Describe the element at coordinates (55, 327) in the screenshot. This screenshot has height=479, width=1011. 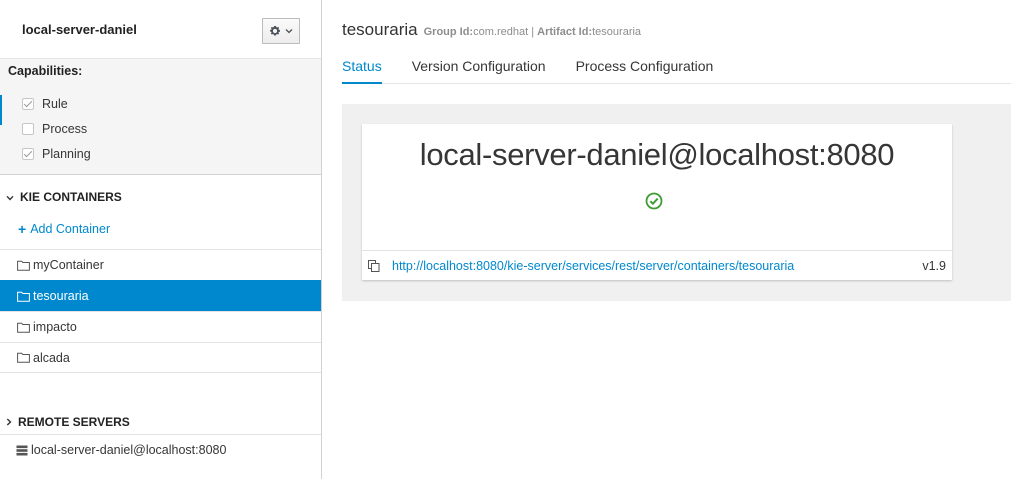
I see `container-label: impacto` at that location.